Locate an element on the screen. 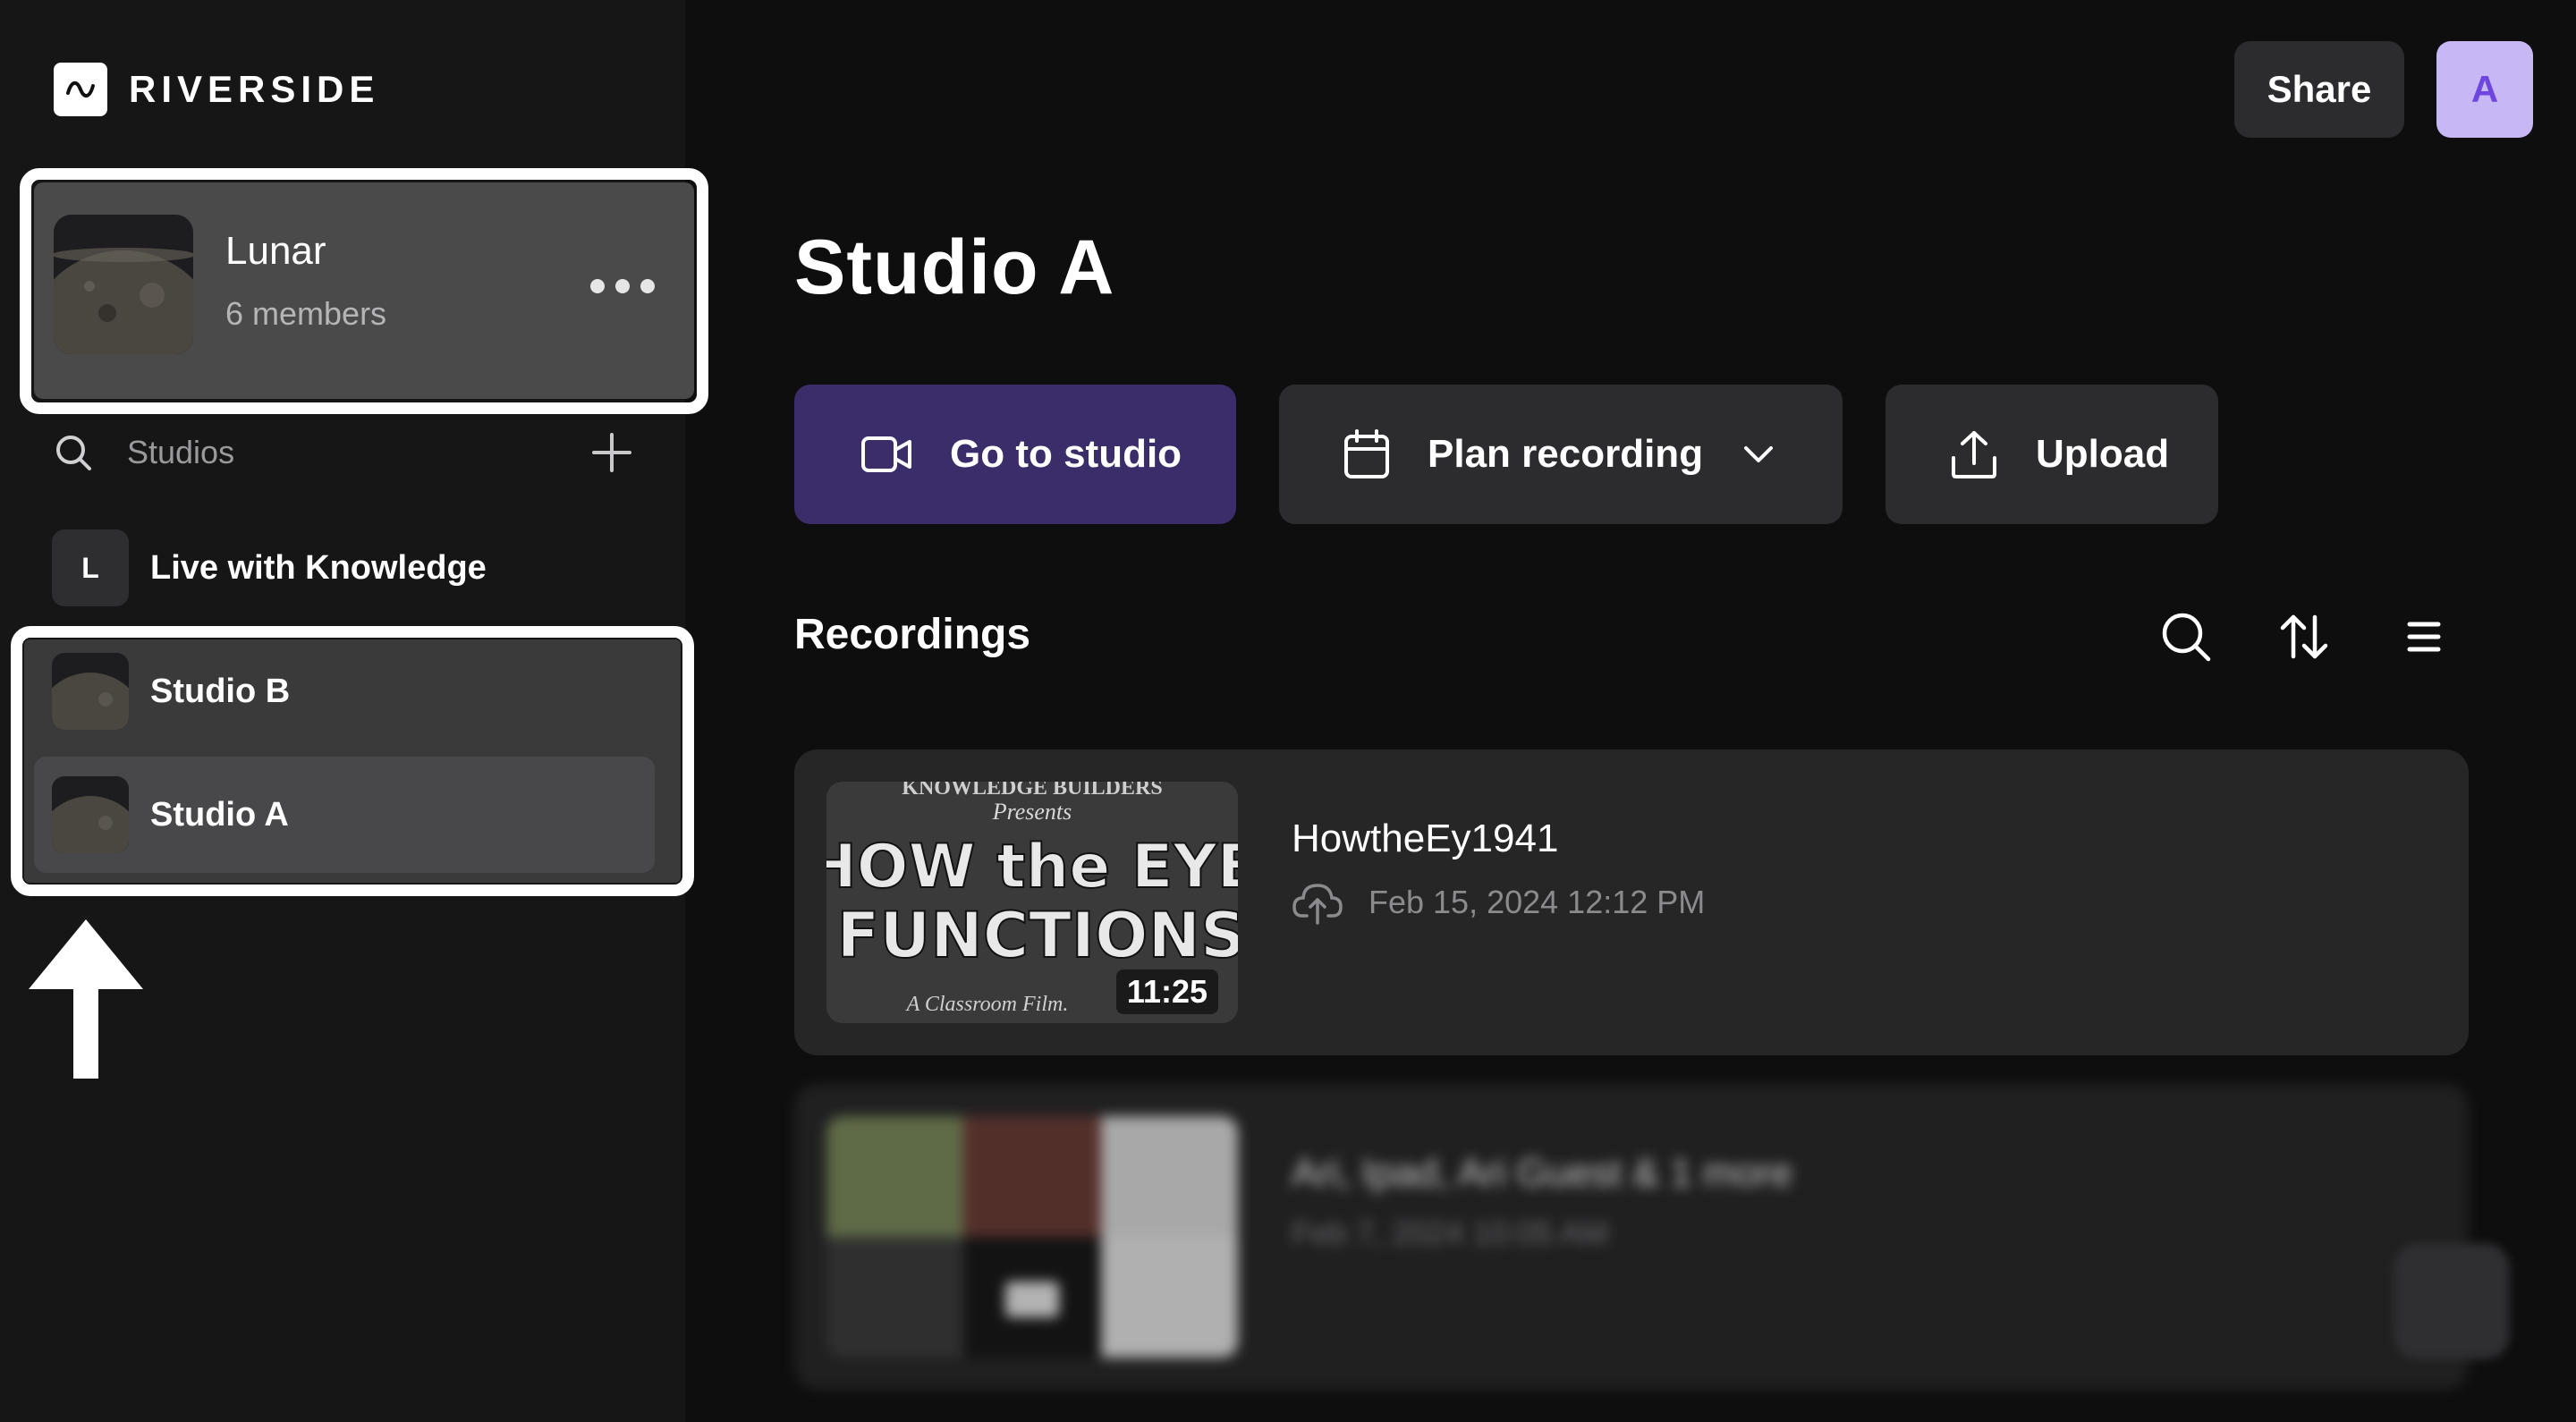  upload-button: Upload is located at coordinates (2051, 454).